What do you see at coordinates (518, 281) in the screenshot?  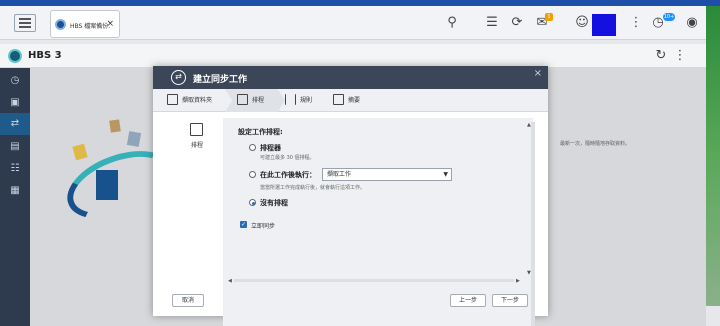 I see `scroll-right-icon: ▶` at bounding box center [518, 281].